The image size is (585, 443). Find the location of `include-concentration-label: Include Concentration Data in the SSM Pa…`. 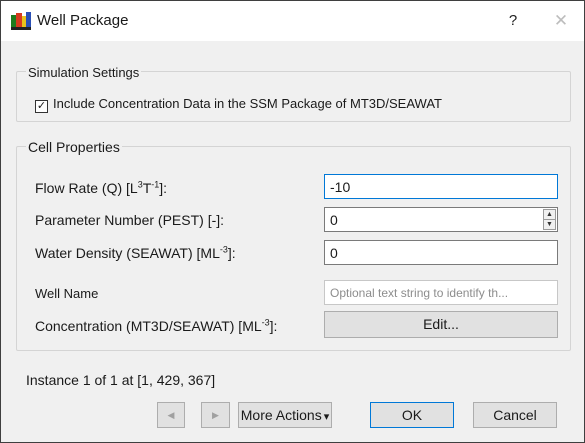

include-concentration-label: Include Concentration Data in the SSM Pa… is located at coordinates (247, 103).